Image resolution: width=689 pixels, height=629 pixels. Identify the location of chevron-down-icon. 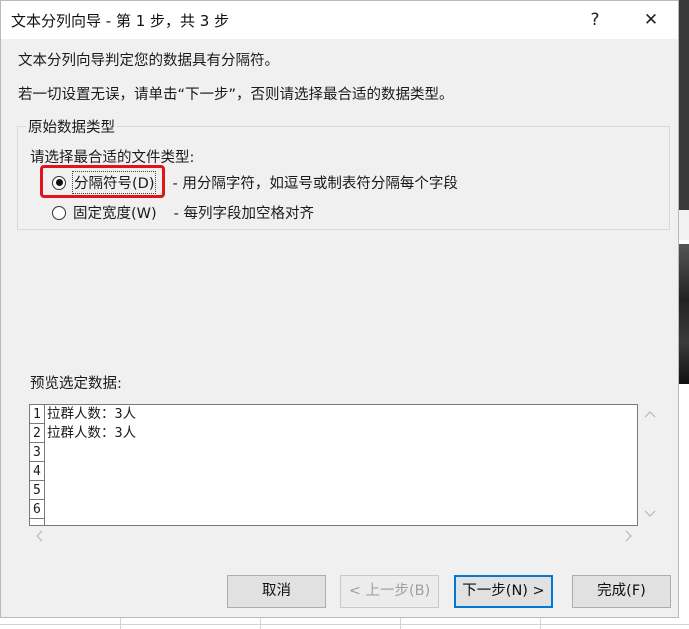
(650, 514).